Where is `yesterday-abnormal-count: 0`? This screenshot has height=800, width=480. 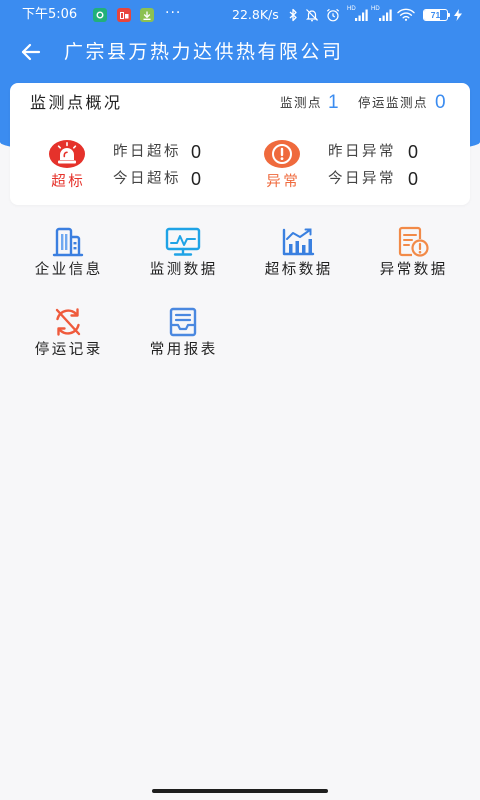 yesterday-abnormal-count: 0 is located at coordinates (413, 152).